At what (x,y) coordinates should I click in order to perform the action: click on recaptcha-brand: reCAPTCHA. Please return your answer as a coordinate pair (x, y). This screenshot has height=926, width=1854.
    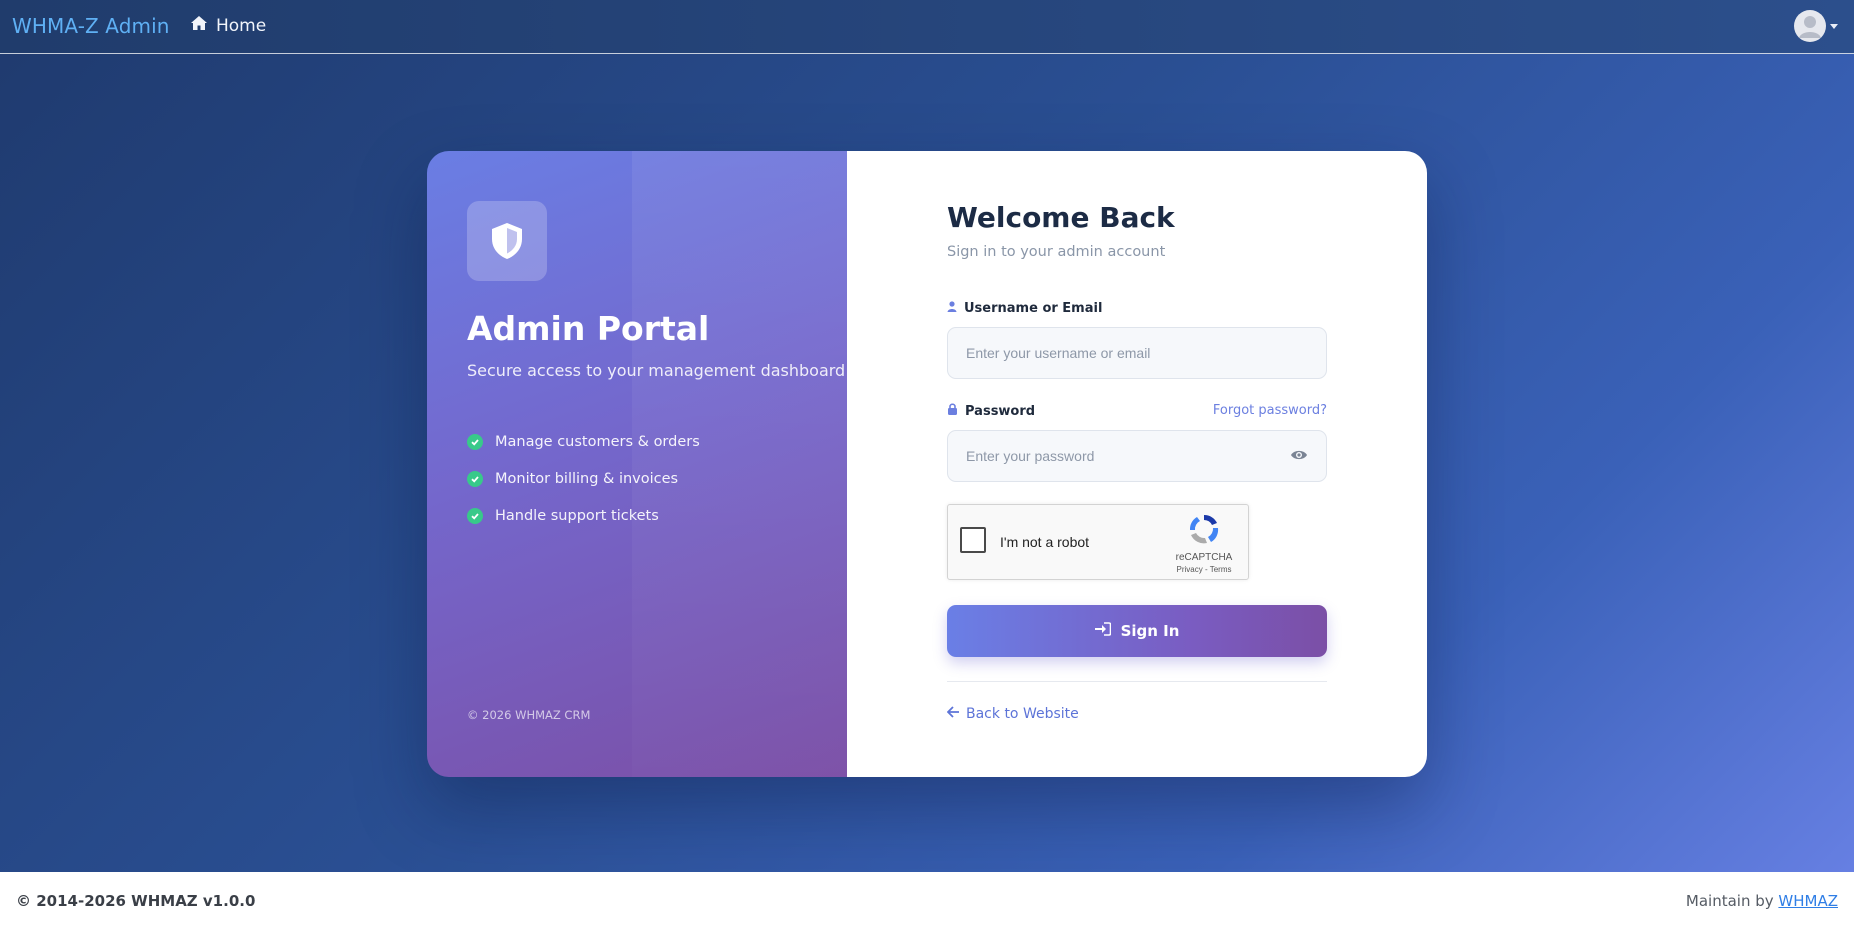
    Looking at the image, I should click on (1204, 557).